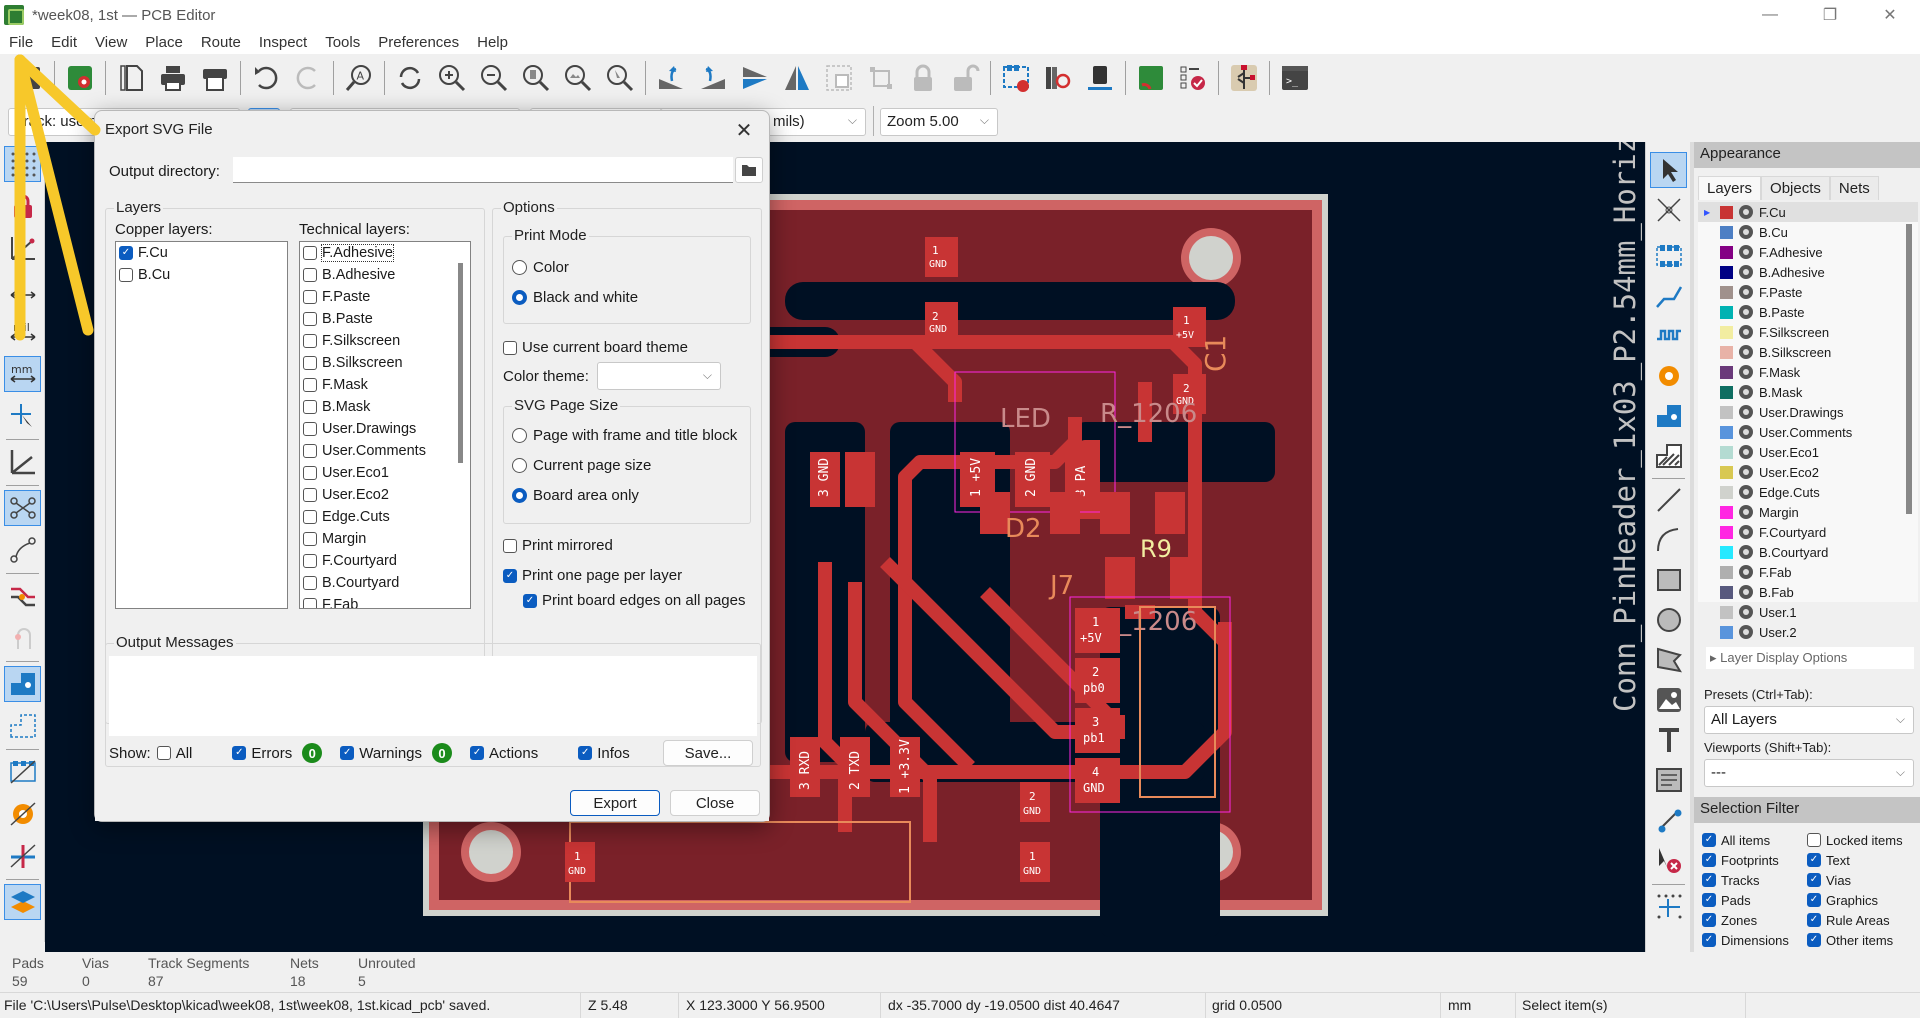  I want to click on zoom-select: Zoom 5.00 ⌵, so click(939, 122).